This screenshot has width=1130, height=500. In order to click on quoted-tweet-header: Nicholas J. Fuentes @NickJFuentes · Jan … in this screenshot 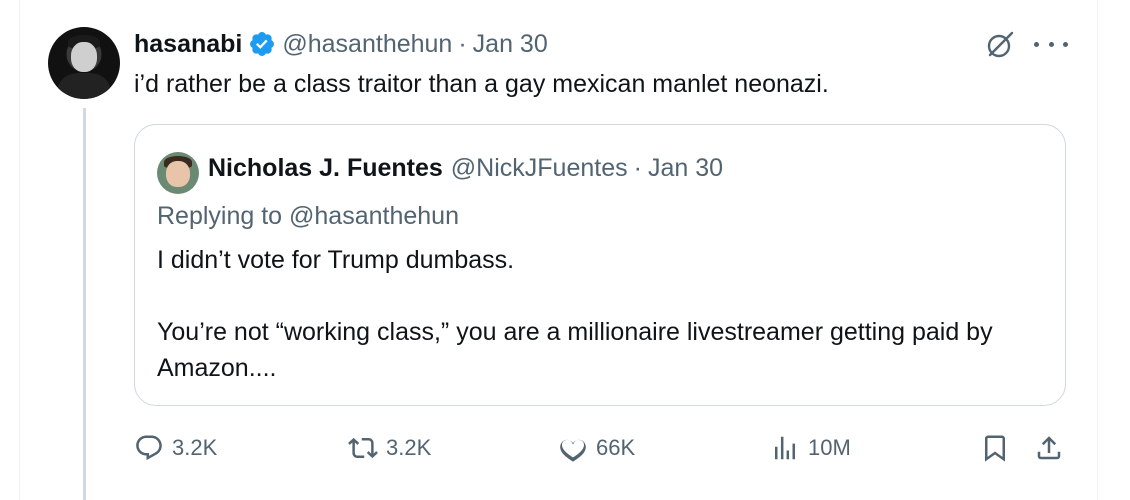, I will do `click(465, 168)`.